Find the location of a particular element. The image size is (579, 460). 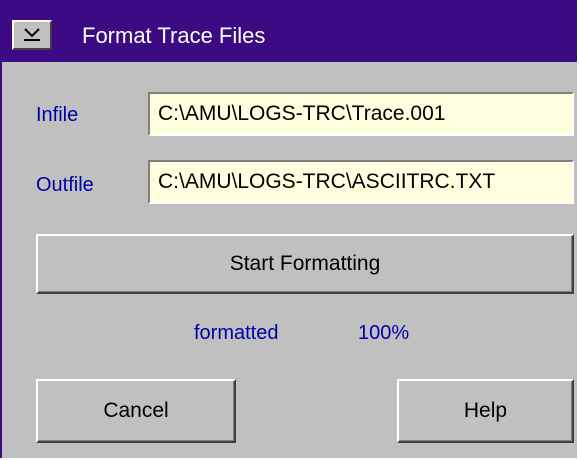

start-formatting-button: Start Formatting is located at coordinates (305, 264).